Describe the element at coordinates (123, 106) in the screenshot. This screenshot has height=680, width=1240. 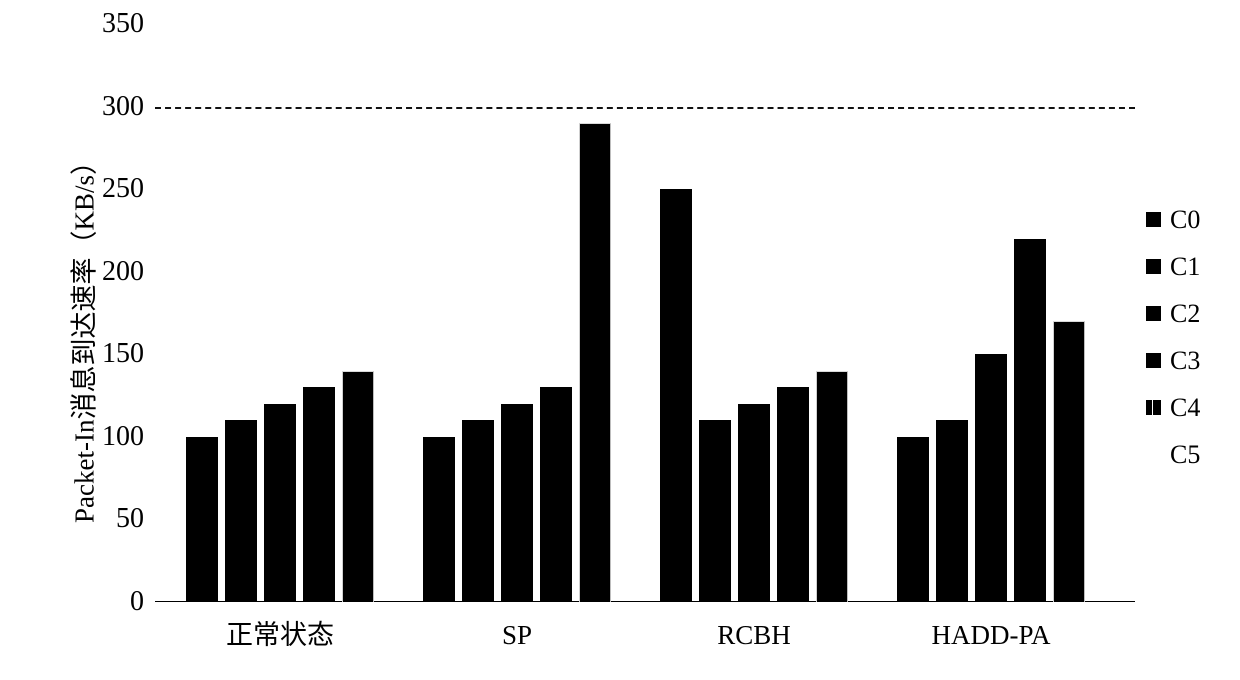
I see `y-tick-label: 300` at that location.